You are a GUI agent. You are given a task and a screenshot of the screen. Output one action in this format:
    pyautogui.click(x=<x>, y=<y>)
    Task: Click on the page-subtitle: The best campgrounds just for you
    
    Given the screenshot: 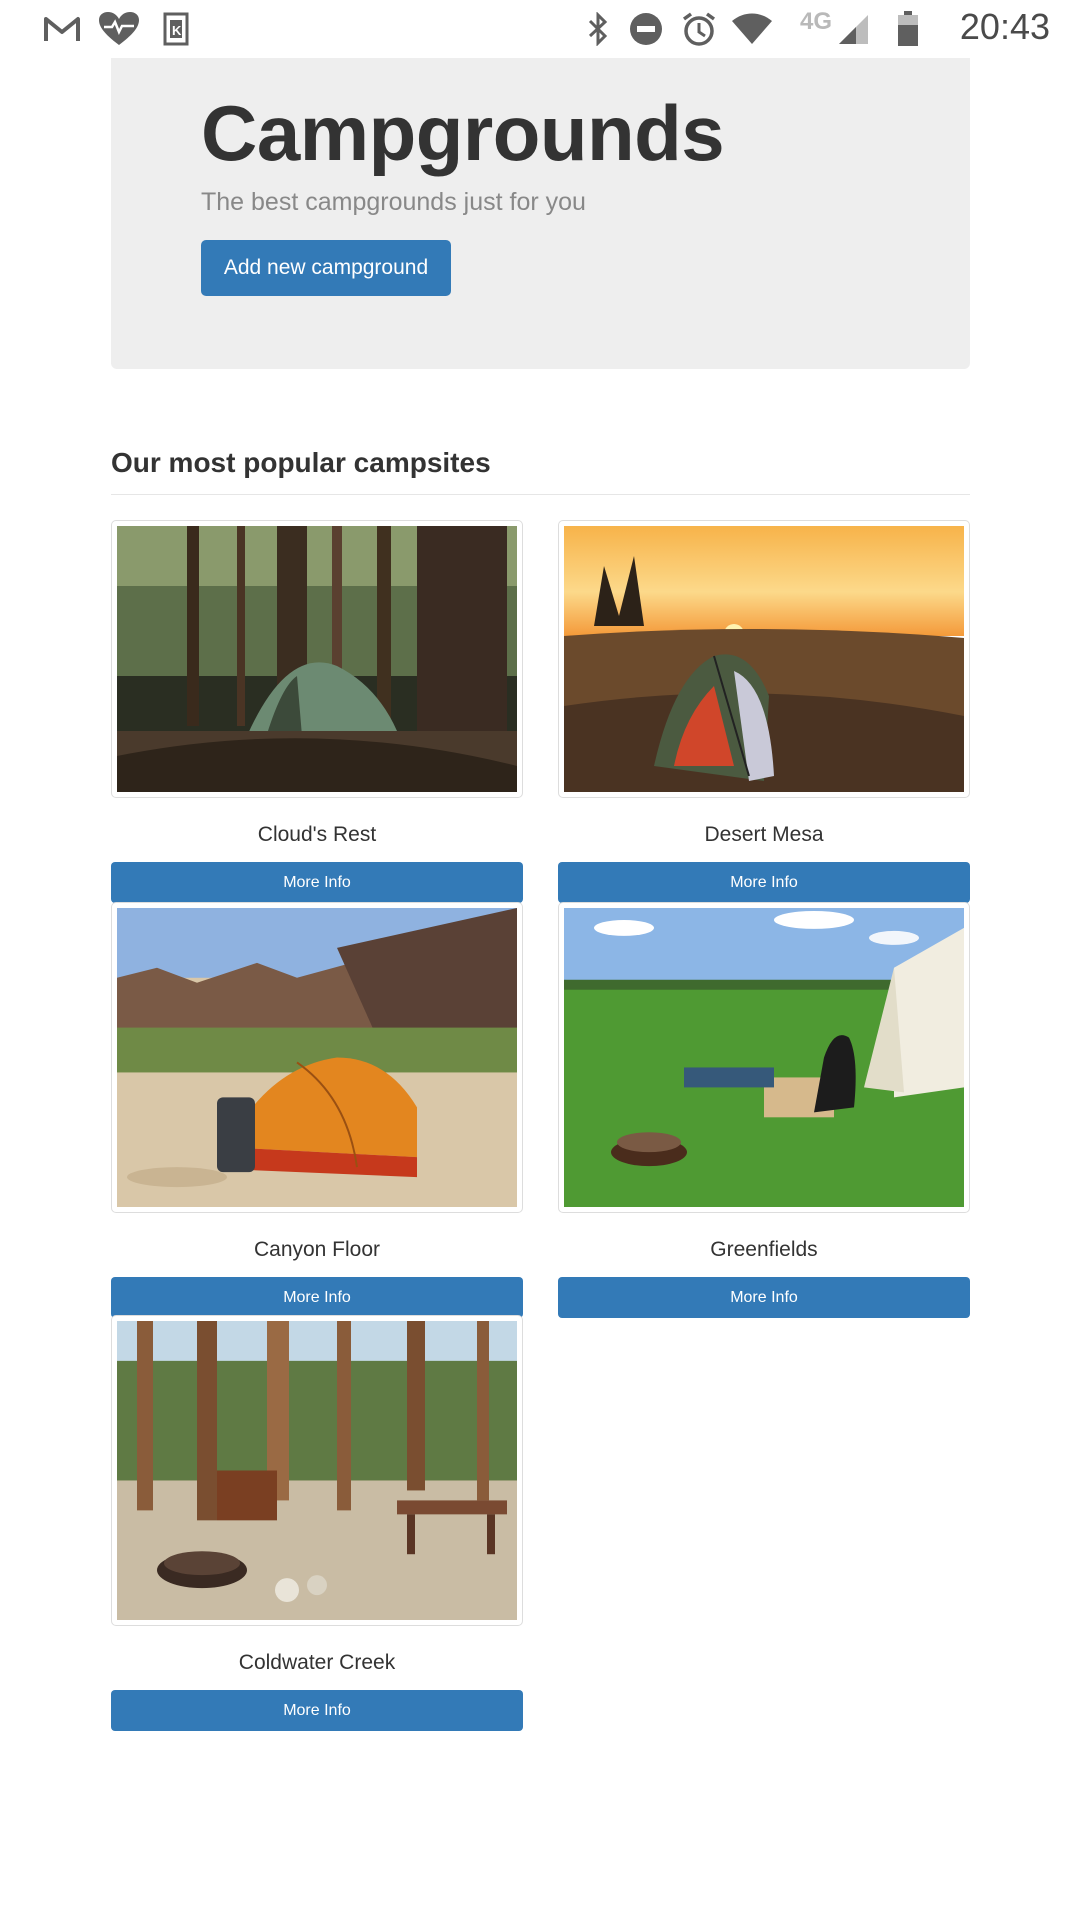 What is the action you would take?
    pyautogui.click(x=393, y=202)
    